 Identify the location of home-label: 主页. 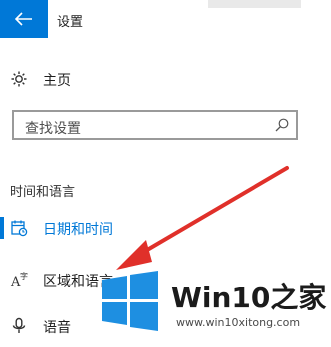
(57, 81).